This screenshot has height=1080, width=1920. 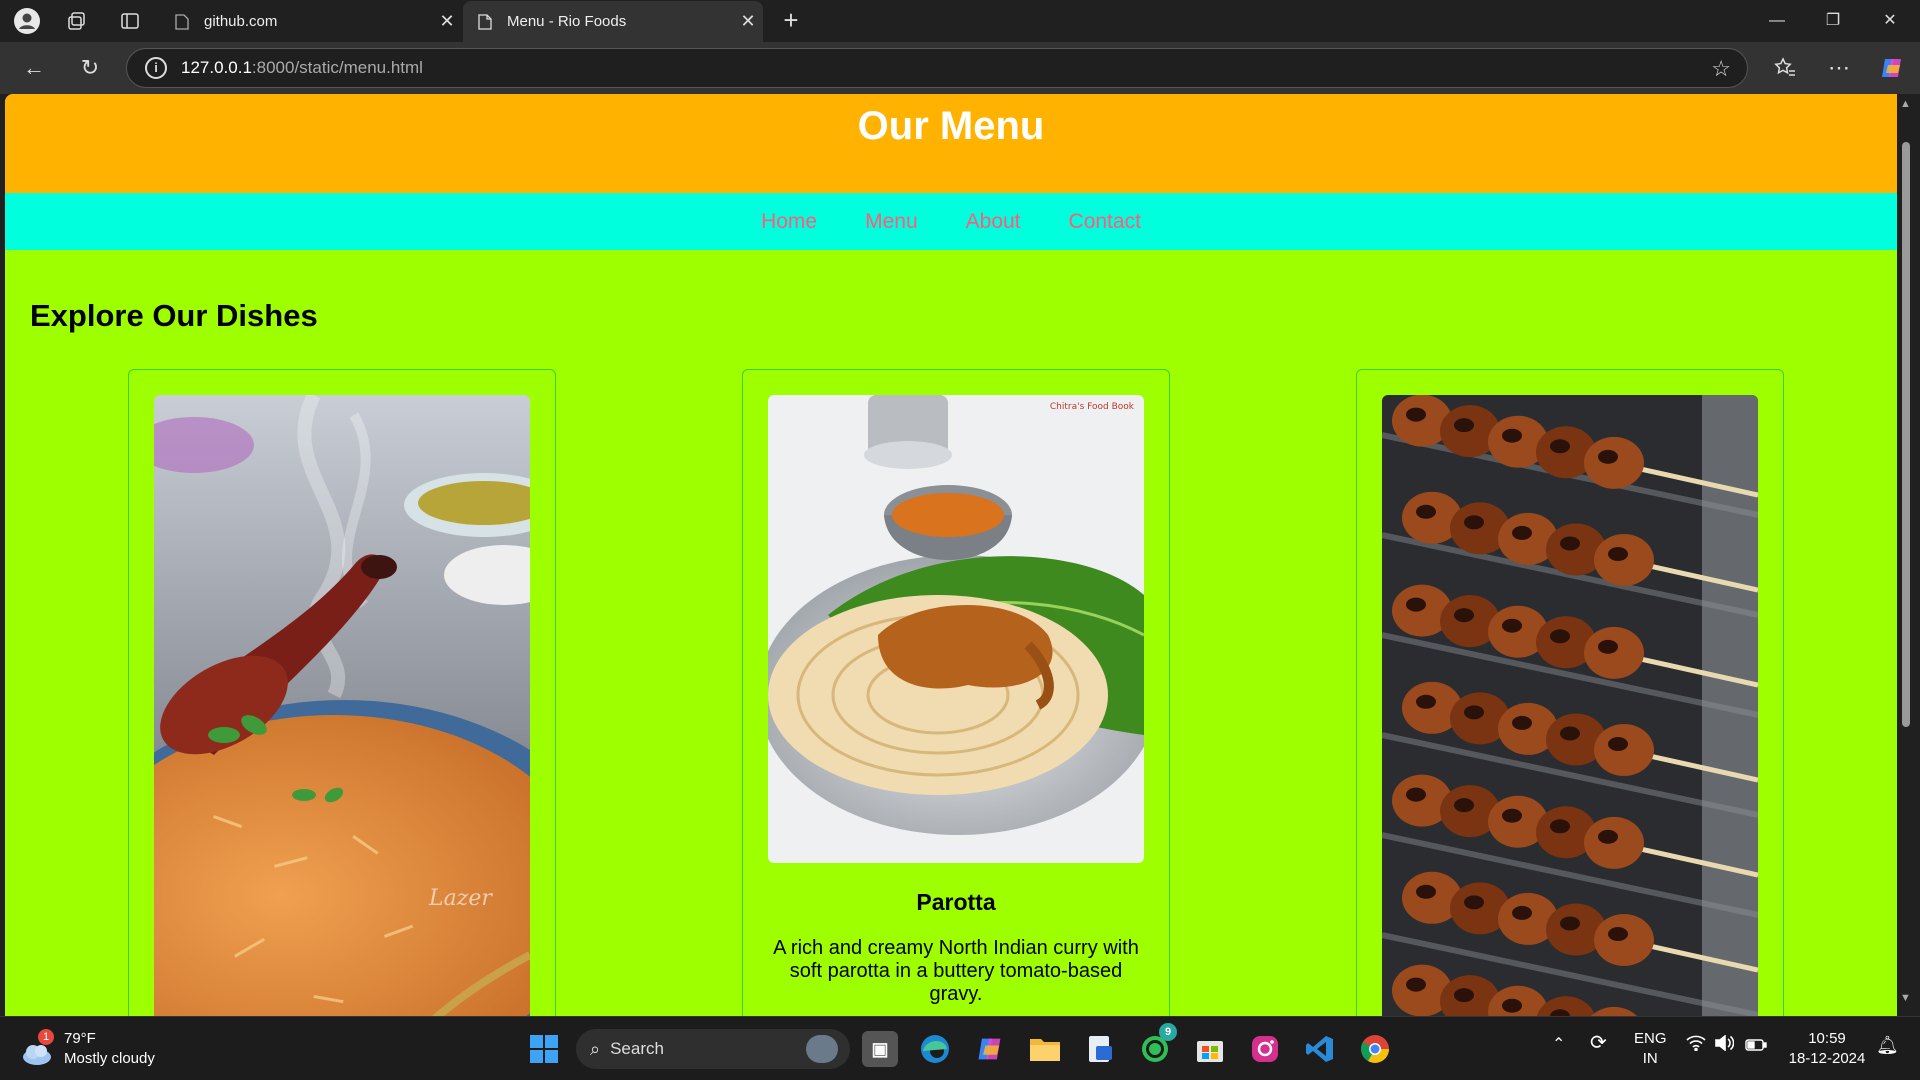 What do you see at coordinates (1650, 1058) in the screenshot?
I see `lang-line2: IN` at bounding box center [1650, 1058].